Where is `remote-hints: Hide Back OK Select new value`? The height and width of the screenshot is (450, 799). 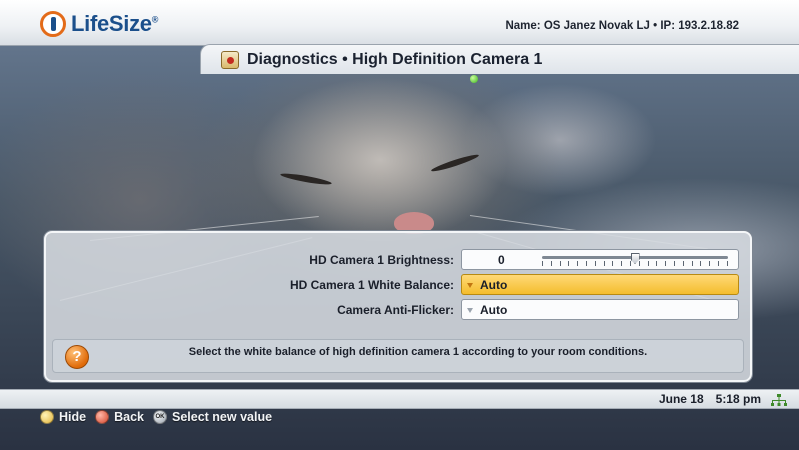 remote-hints: Hide Back OK Select new value is located at coordinates (160, 417).